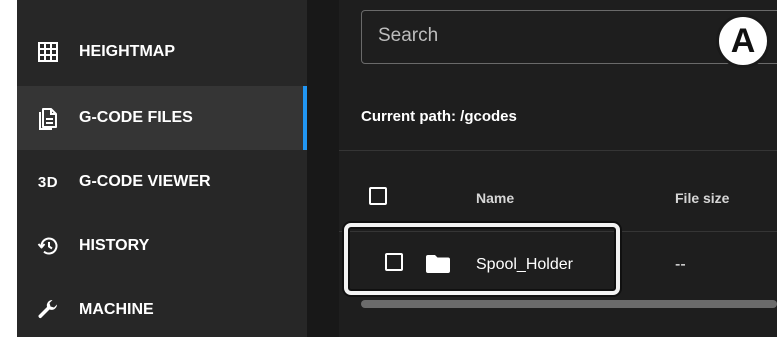 The height and width of the screenshot is (337, 777). Describe the element at coordinates (743, 41) in the screenshot. I see `annotation-badge: A` at that location.